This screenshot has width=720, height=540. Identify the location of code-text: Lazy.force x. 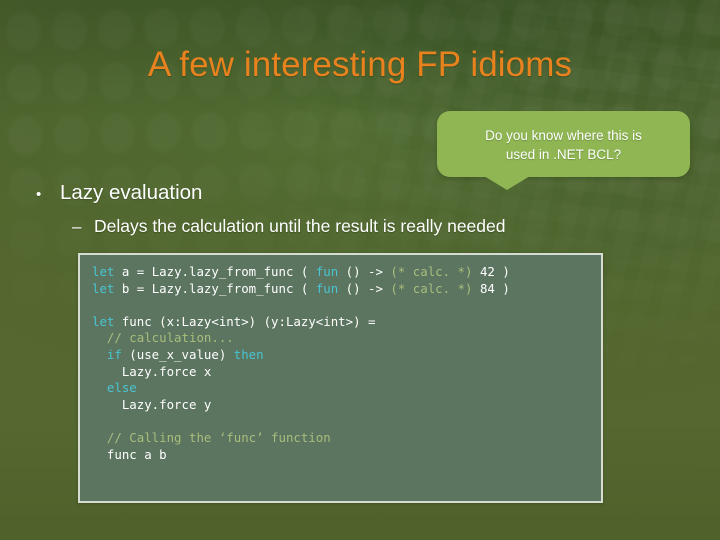
(152, 371).